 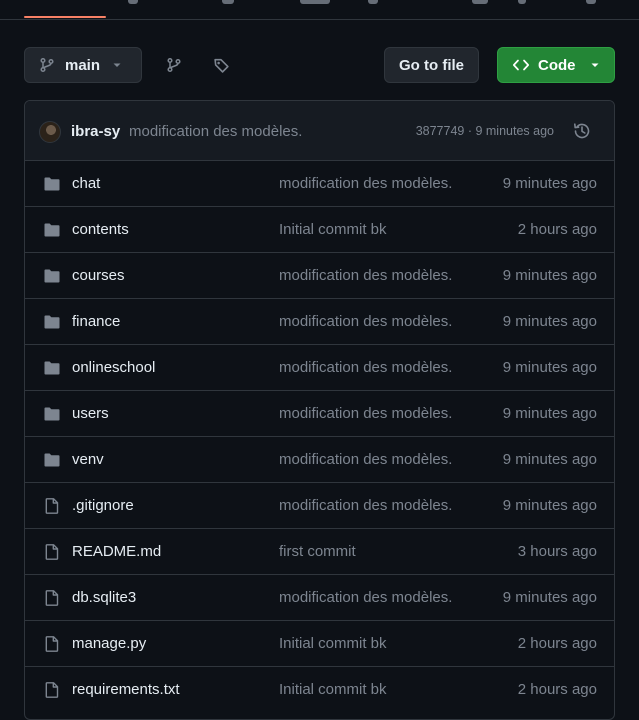 I want to click on file-name-link: requirements.txt, so click(x=126, y=689).